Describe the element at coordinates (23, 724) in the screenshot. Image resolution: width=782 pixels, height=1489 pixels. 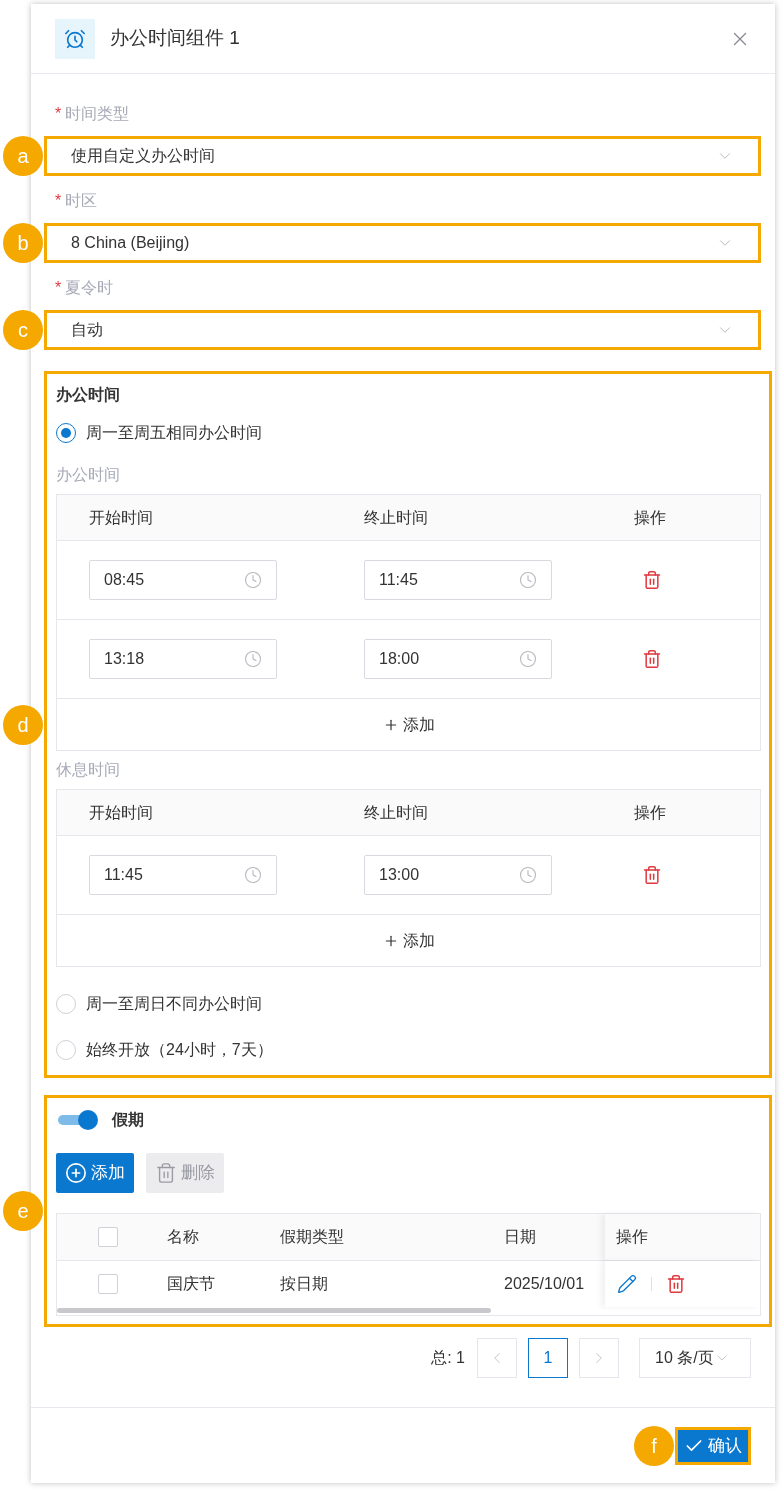
I see `callout-marker: d` at that location.